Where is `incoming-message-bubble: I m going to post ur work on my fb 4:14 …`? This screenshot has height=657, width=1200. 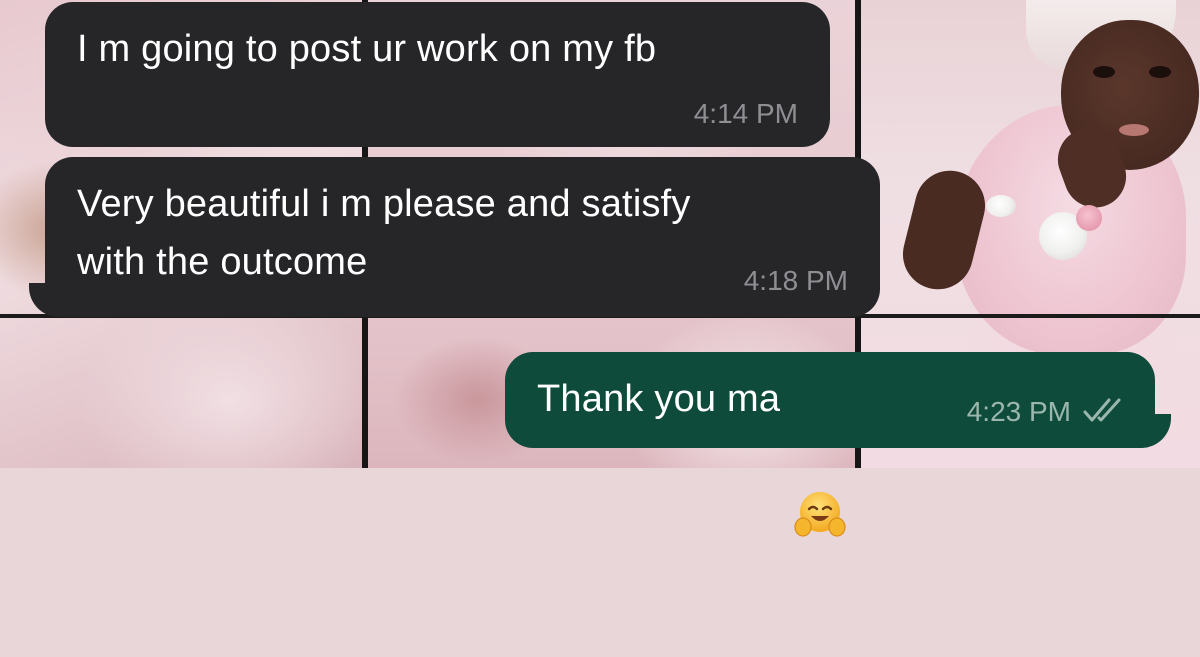 incoming-message-bubble: I m going to post ur work on my fb 4:14 … is located at coordinates (437, 74).